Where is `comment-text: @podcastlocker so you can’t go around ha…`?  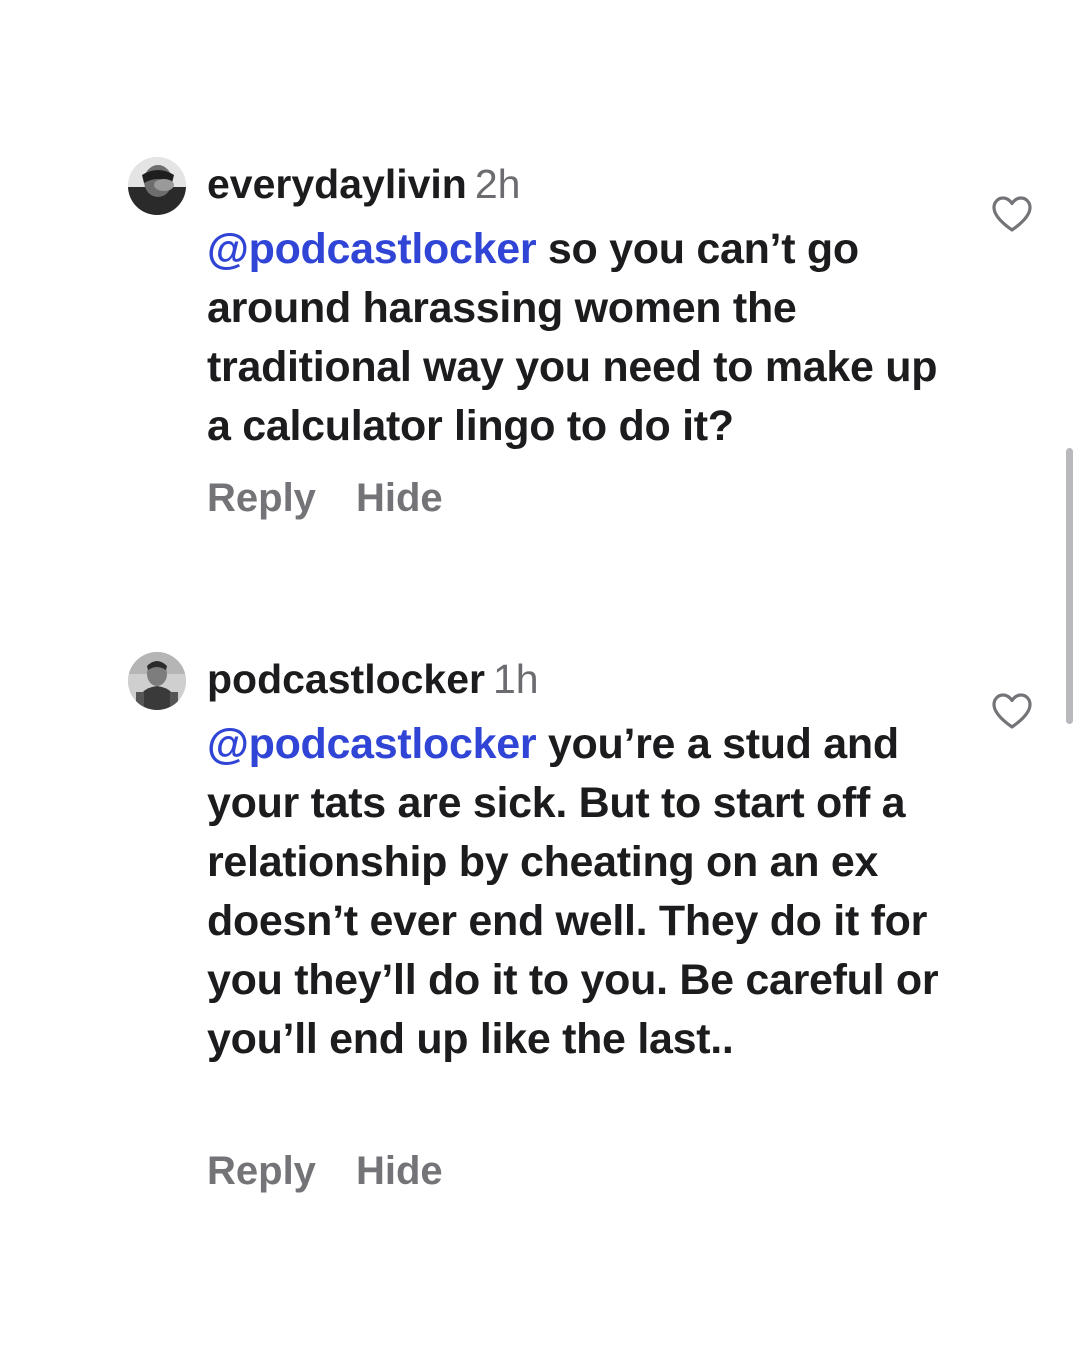 comment-text: @podcastlocker so you can’t go around ha… is located at coordinates (587, 338).